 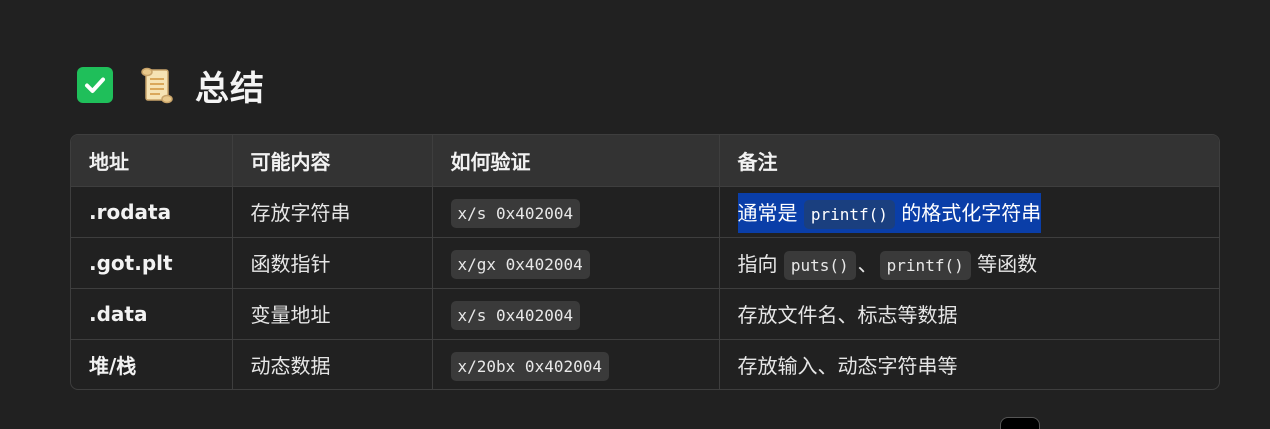 What do you see at coordinates (332, 314) in the screenshot?
I see `cell-content: 变量地址` at bounding box center [332, 314].